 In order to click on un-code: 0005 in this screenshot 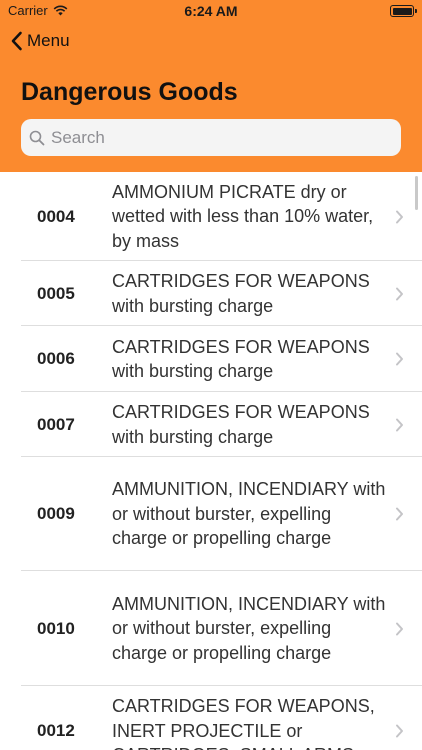, I will do `click(56, 293)`.